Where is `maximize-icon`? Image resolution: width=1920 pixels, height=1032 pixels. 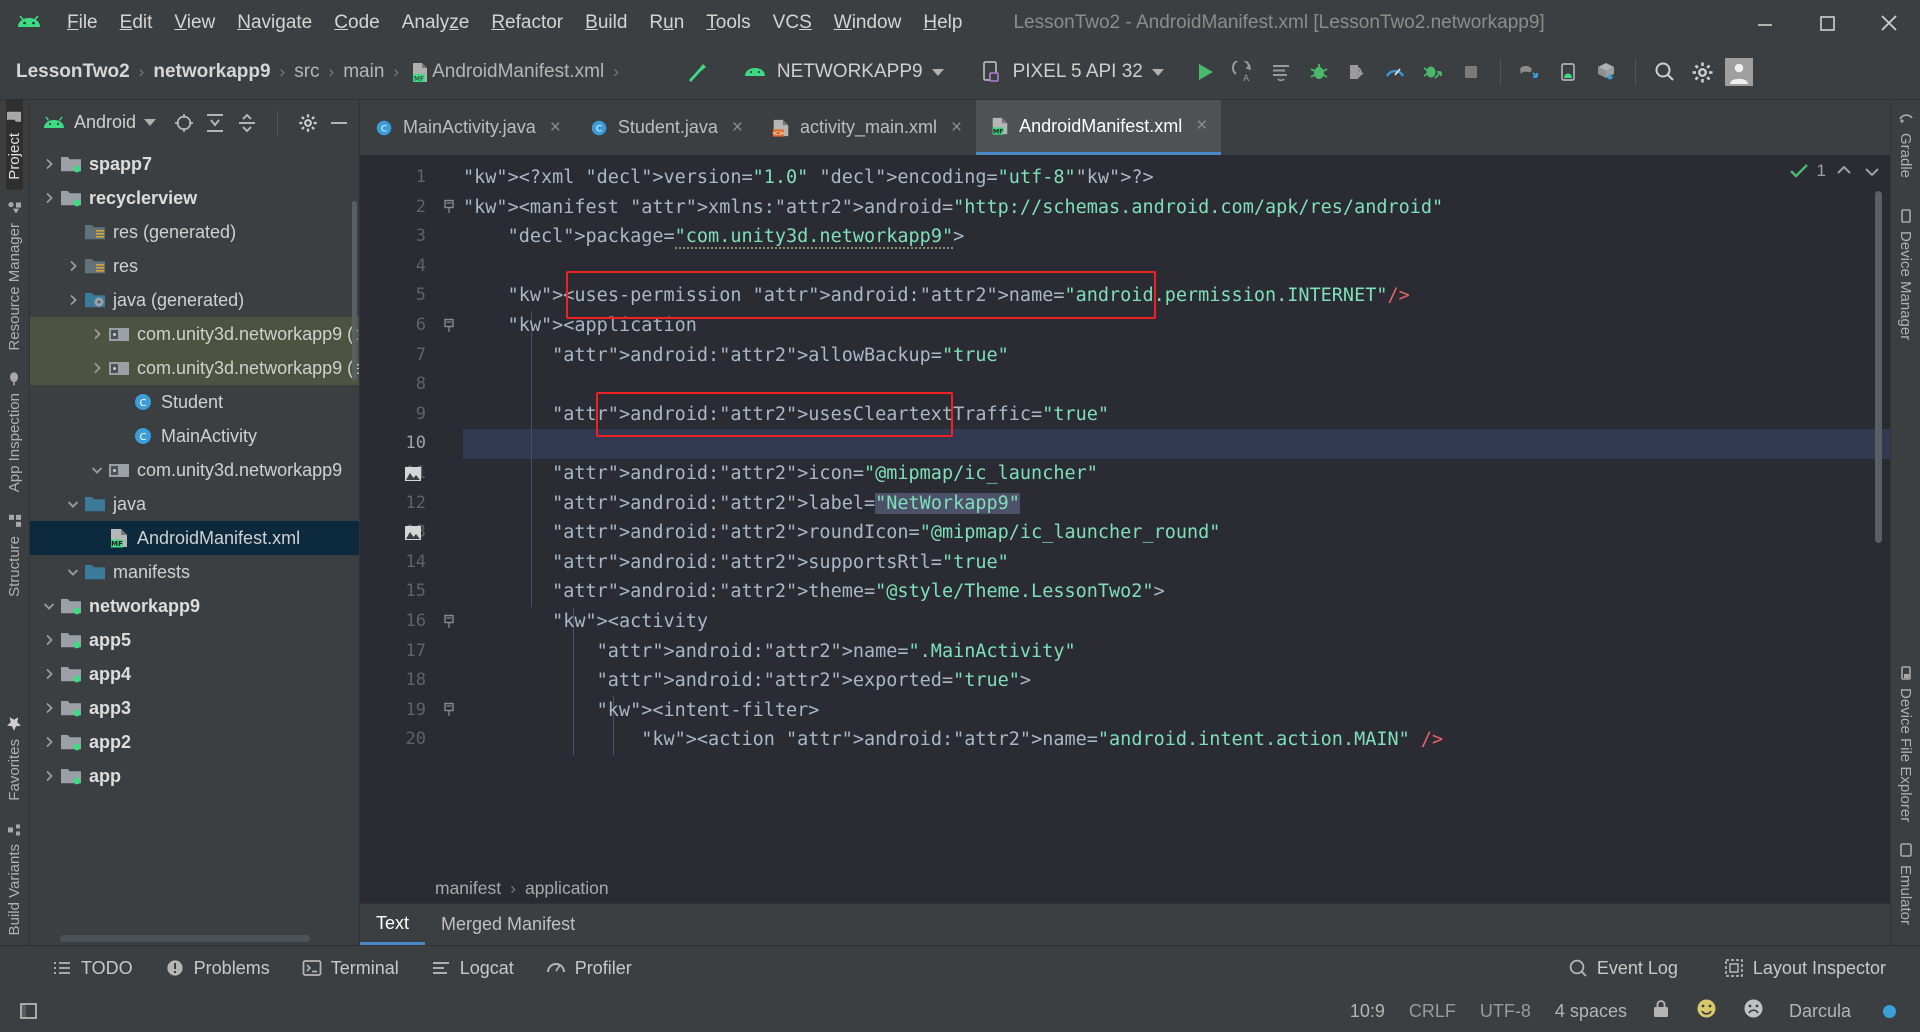 maximize-icon is located at coordinates (1827, 22).